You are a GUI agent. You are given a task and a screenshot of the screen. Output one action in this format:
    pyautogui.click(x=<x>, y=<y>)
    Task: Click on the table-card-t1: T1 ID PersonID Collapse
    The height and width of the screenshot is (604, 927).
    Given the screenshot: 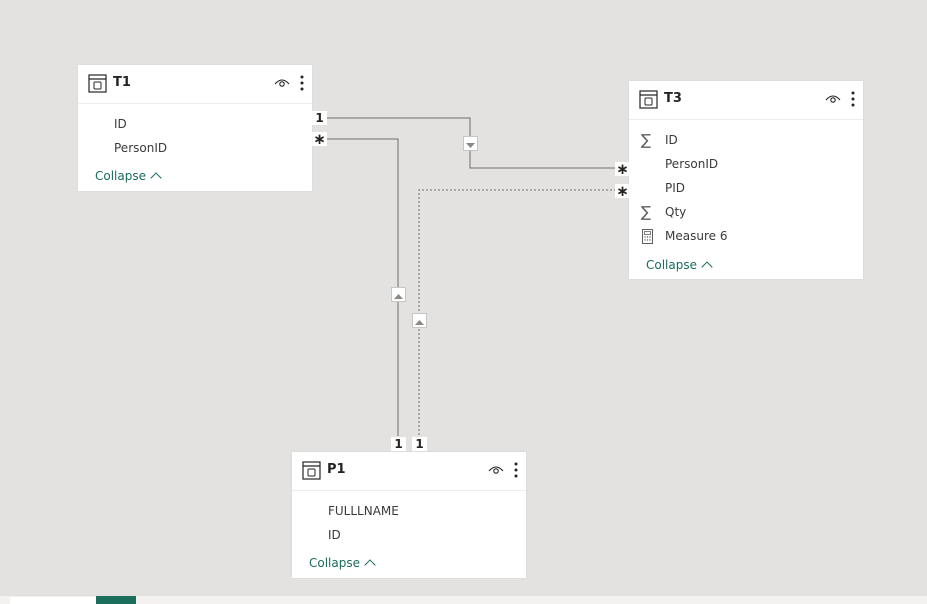 What is the action you would take?
    pyautogui.click(x=195, y=128)
    